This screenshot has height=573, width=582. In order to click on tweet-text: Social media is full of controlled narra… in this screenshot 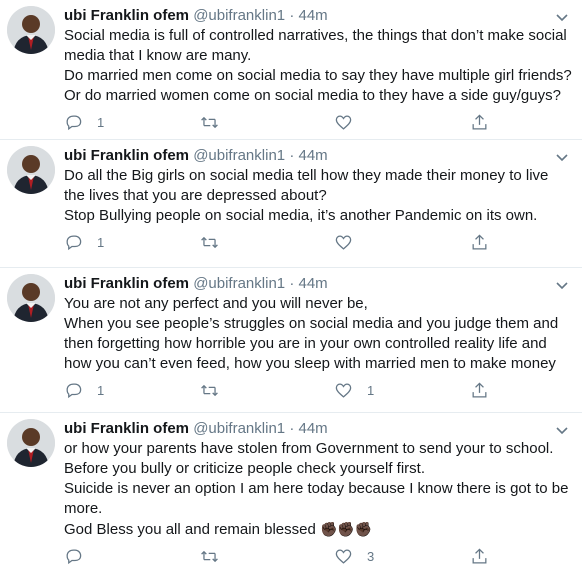, I will do `click(318, 65)`.